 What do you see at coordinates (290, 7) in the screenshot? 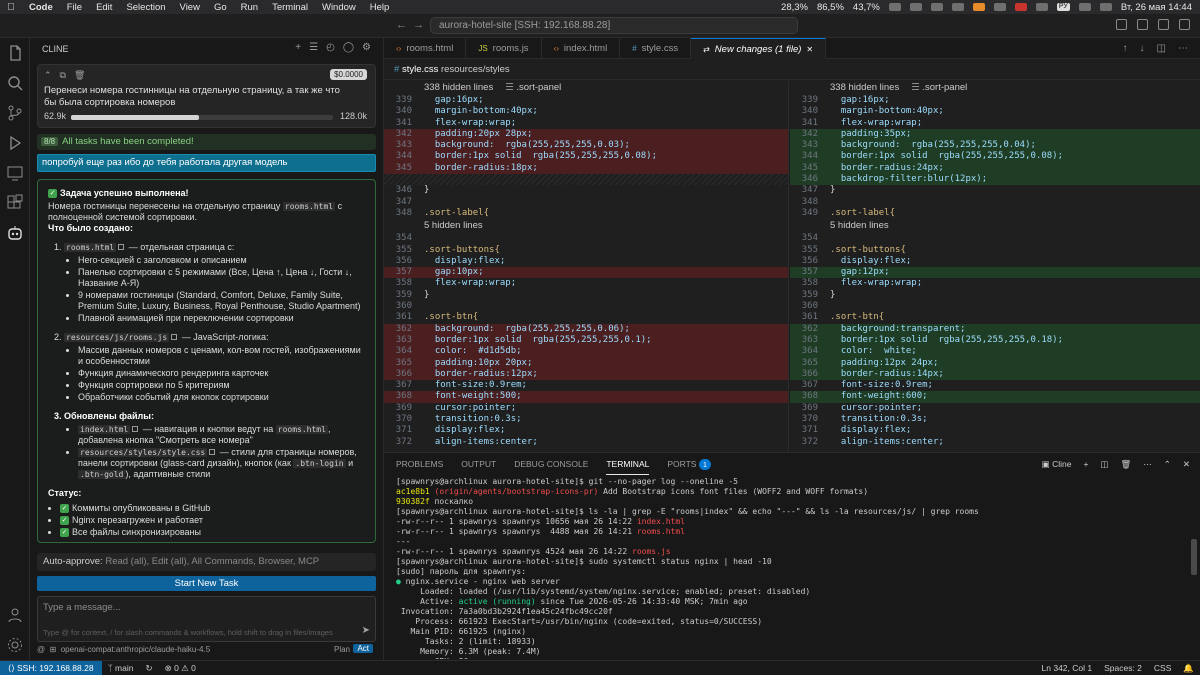
I see `menu-terminal: Terminal` at bounding box center [290, 7].